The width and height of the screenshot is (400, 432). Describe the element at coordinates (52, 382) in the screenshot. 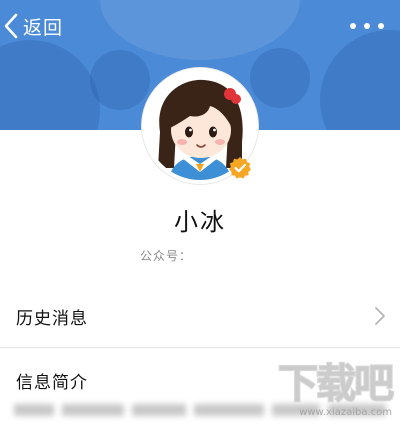

I see `intro-title: 信息简介` at that location.